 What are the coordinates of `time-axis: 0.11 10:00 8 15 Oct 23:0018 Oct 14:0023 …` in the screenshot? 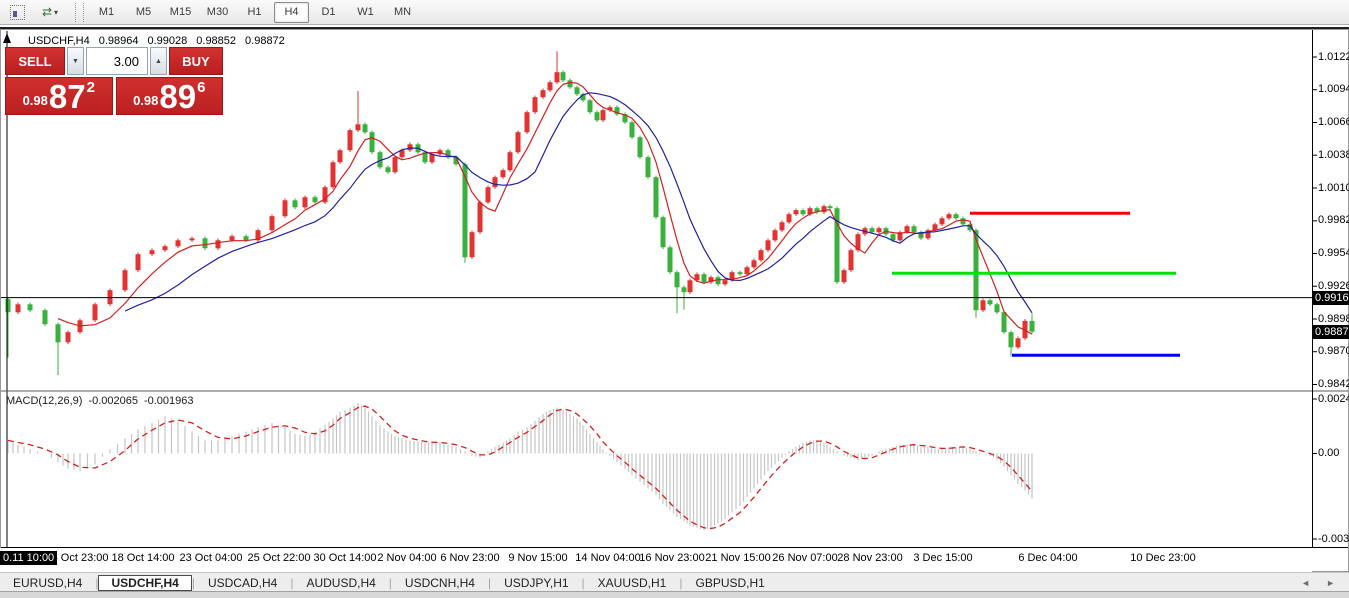 It's located at (656, 560).